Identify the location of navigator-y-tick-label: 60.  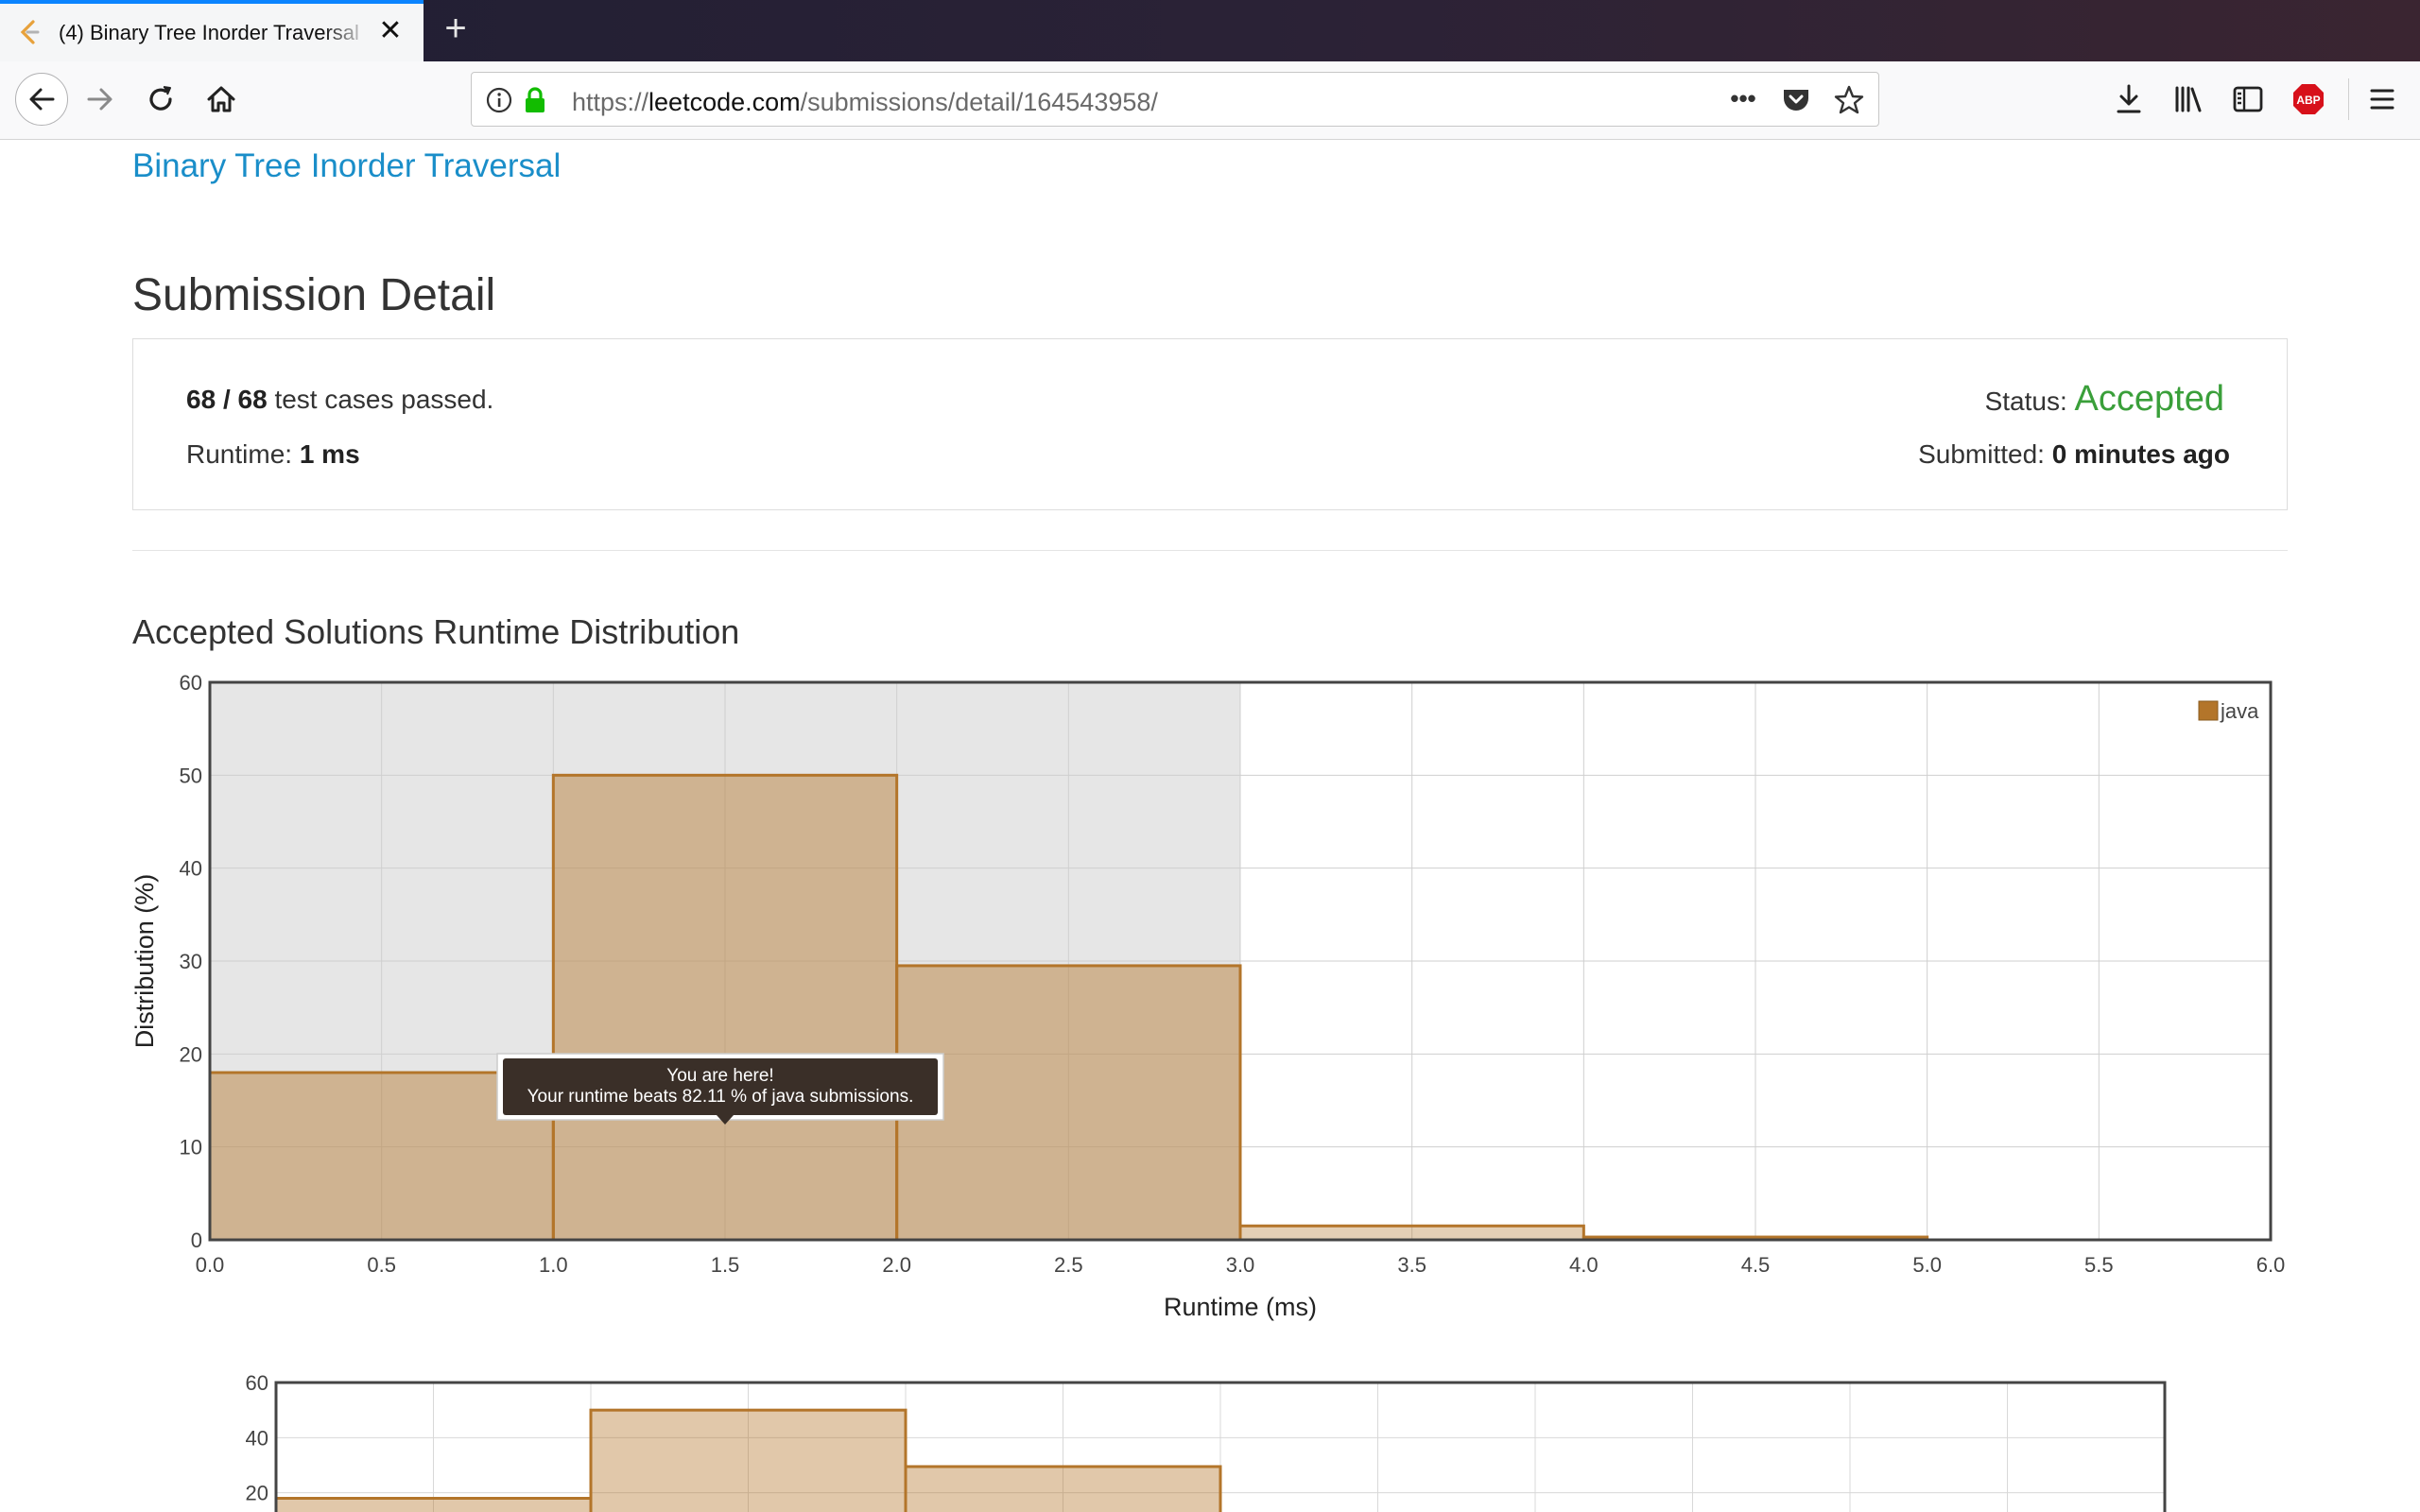
(257, 1383).